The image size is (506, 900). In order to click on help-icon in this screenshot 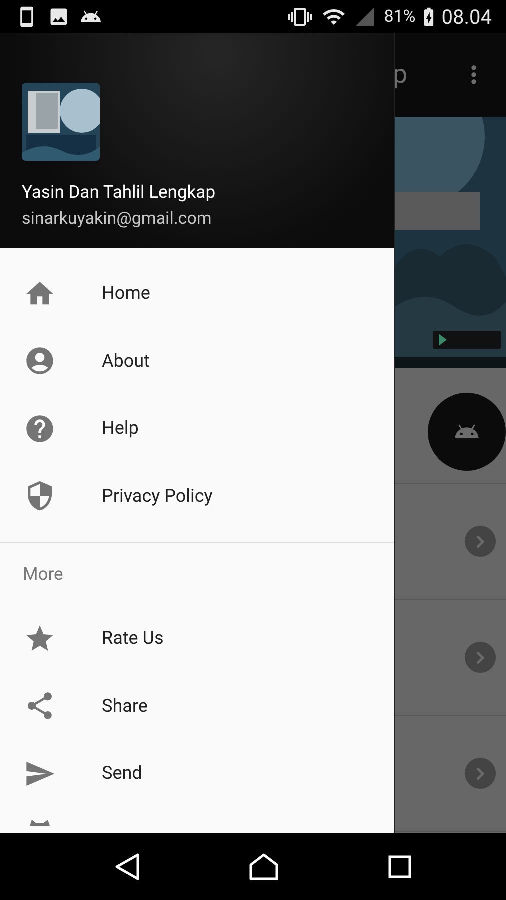, I will do `click(40, 428)`.